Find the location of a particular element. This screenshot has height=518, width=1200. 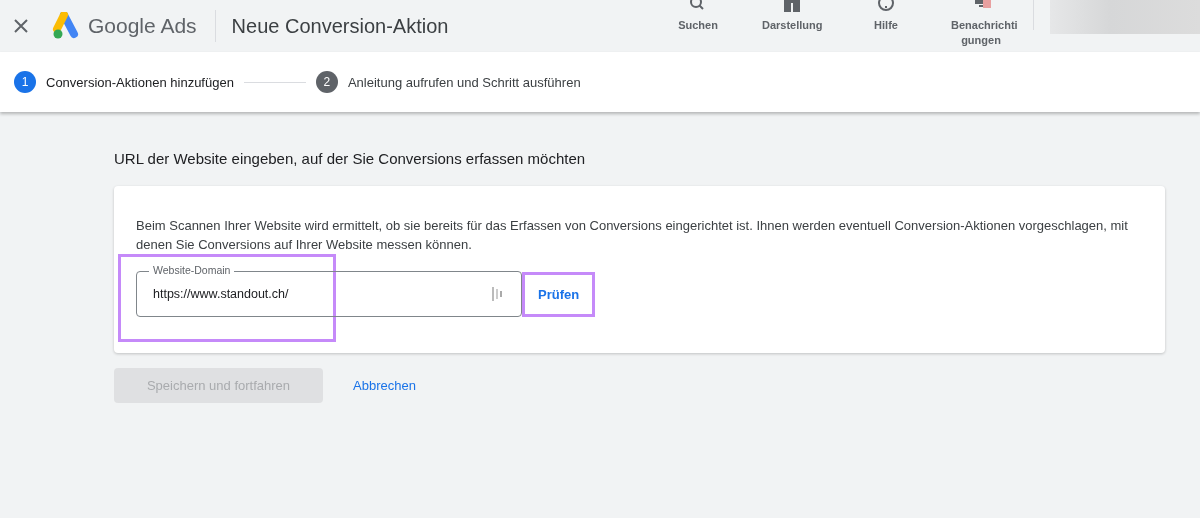

product-name: Google Ads is located at coordinates (142, 26).